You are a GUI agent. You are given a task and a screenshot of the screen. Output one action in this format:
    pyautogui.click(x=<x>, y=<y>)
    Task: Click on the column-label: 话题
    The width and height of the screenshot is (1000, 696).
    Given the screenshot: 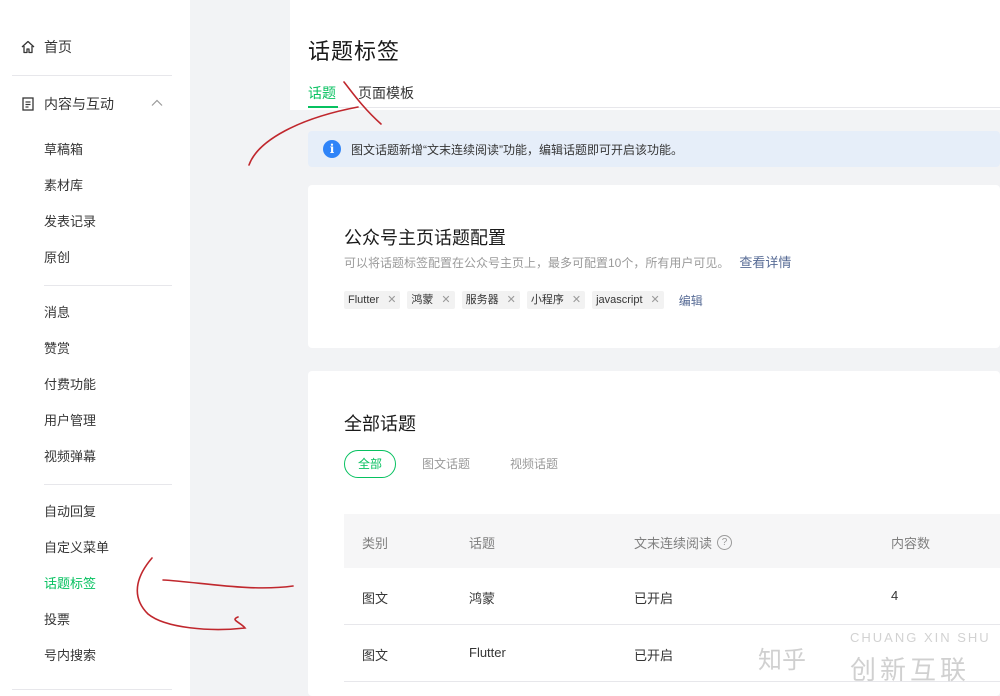 What is the action you would take?
    pyautogui.click(x=482, y=543)
    